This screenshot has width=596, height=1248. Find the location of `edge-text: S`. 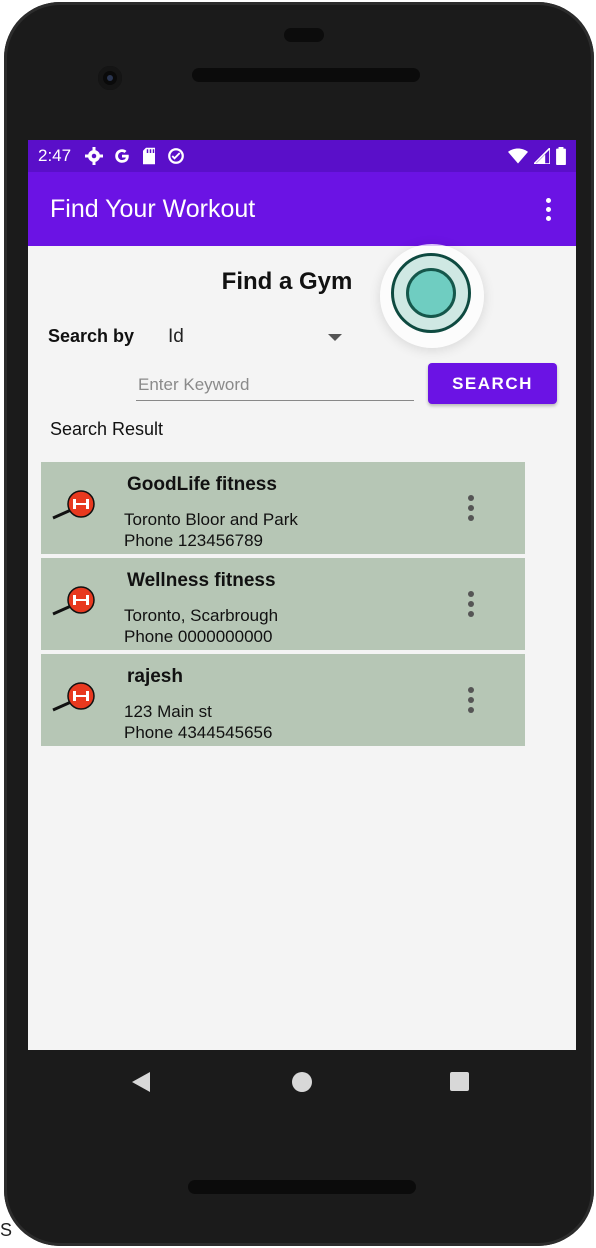

edge-text: S is located at coordinates (6, 1230).